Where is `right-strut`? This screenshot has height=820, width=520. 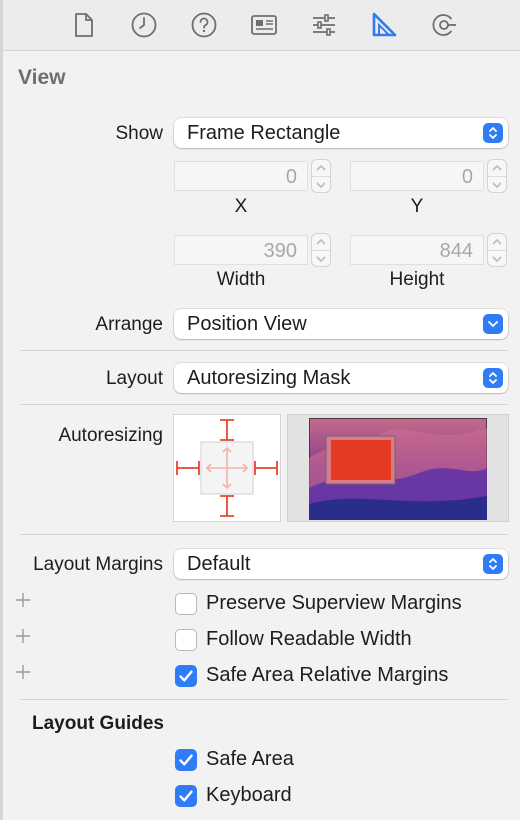
right-strut is located at coordinates (266, 468).